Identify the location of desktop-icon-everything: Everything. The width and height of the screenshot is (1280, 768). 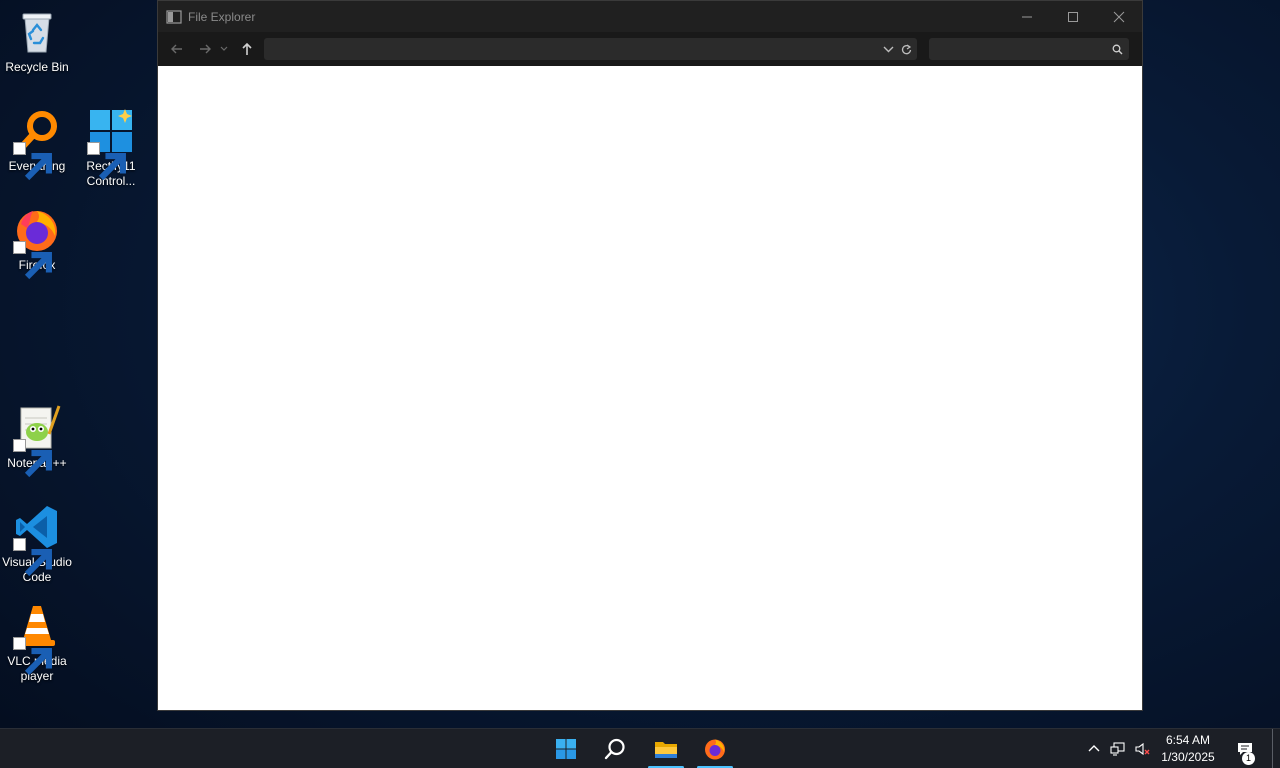
(37, 144).